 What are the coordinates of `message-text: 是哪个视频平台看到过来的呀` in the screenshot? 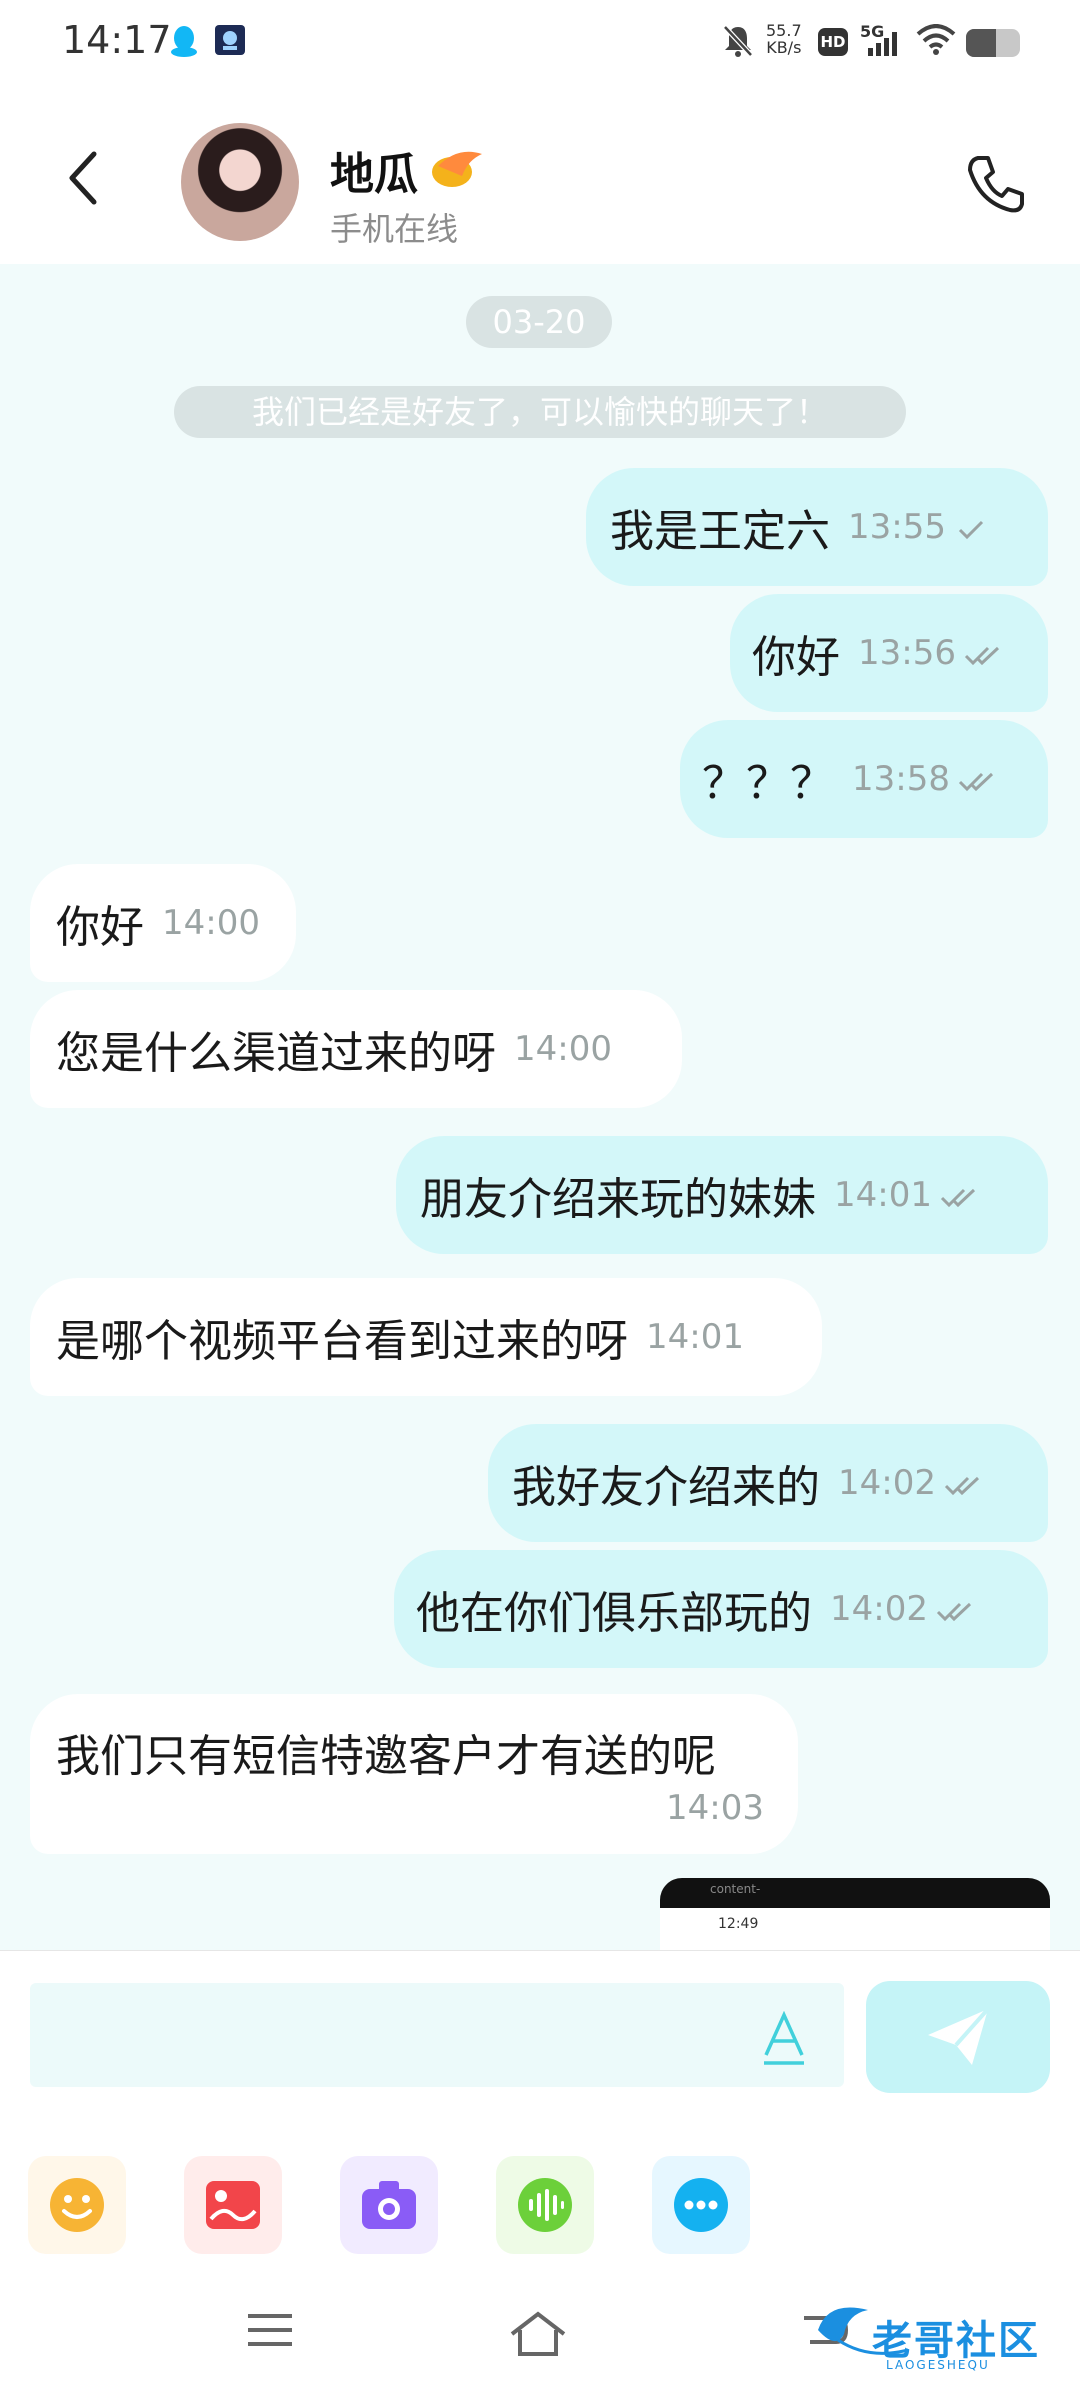 It's located at (342, 1341).